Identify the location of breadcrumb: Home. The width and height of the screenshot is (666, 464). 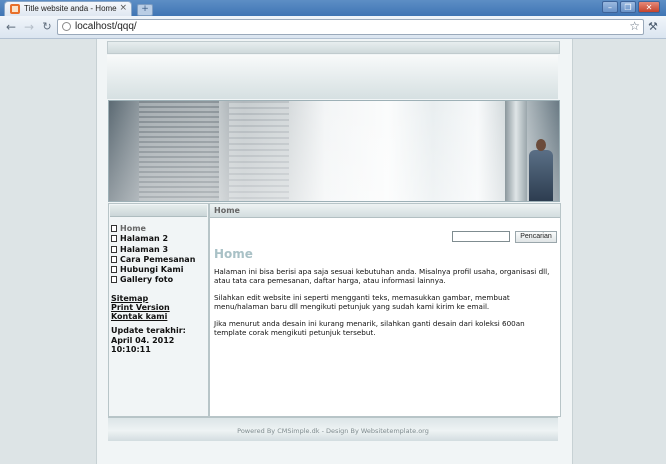
(227, 210).